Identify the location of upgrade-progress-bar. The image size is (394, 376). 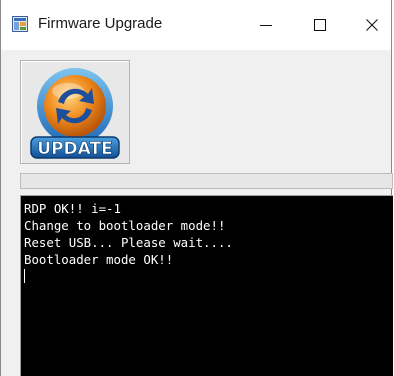
(206, 181).